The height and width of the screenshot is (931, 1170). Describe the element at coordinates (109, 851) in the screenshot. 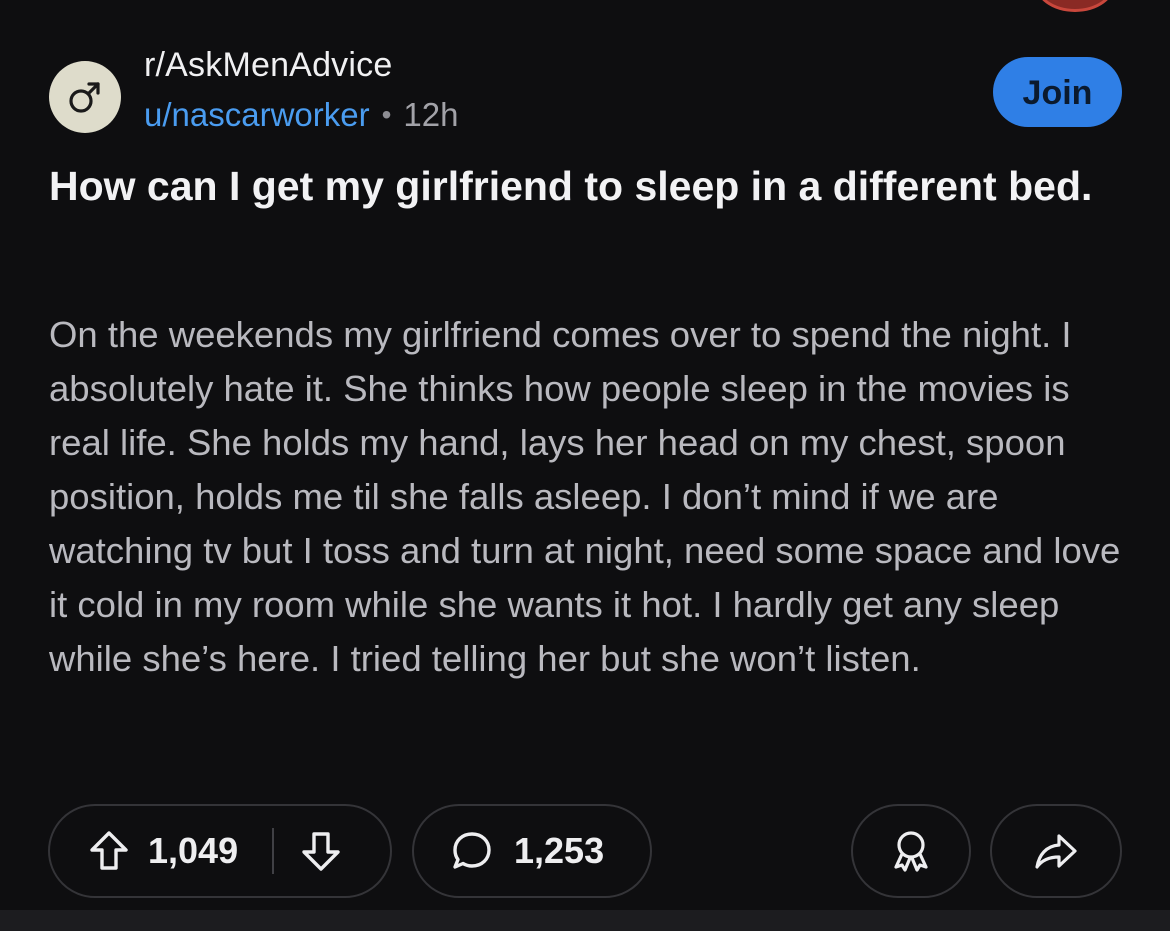

I see `arrow-up-icon` at that location.